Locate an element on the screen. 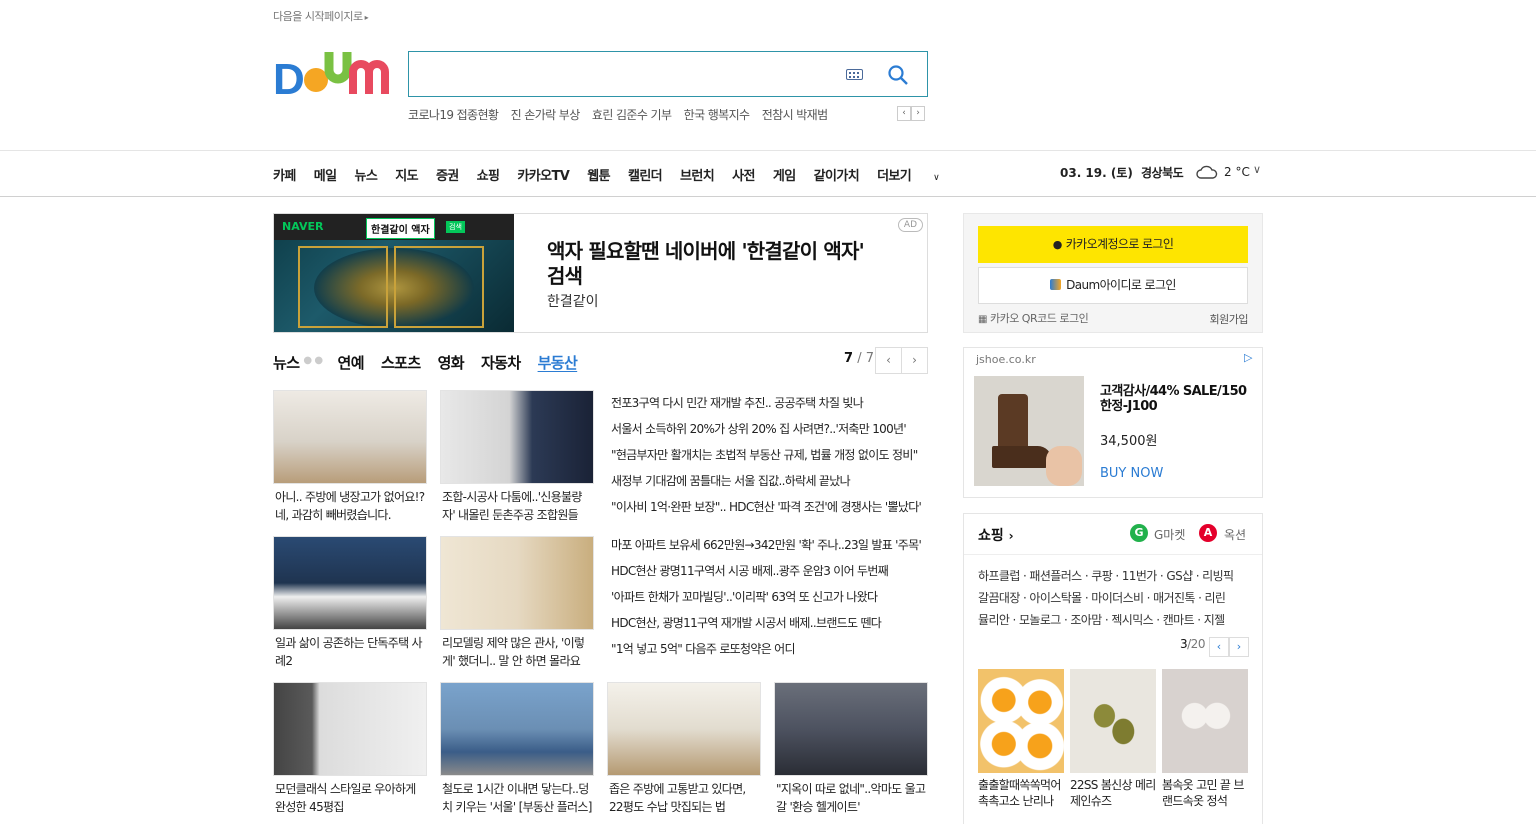  pager-current: 7 is located at coordinates (849, 358).